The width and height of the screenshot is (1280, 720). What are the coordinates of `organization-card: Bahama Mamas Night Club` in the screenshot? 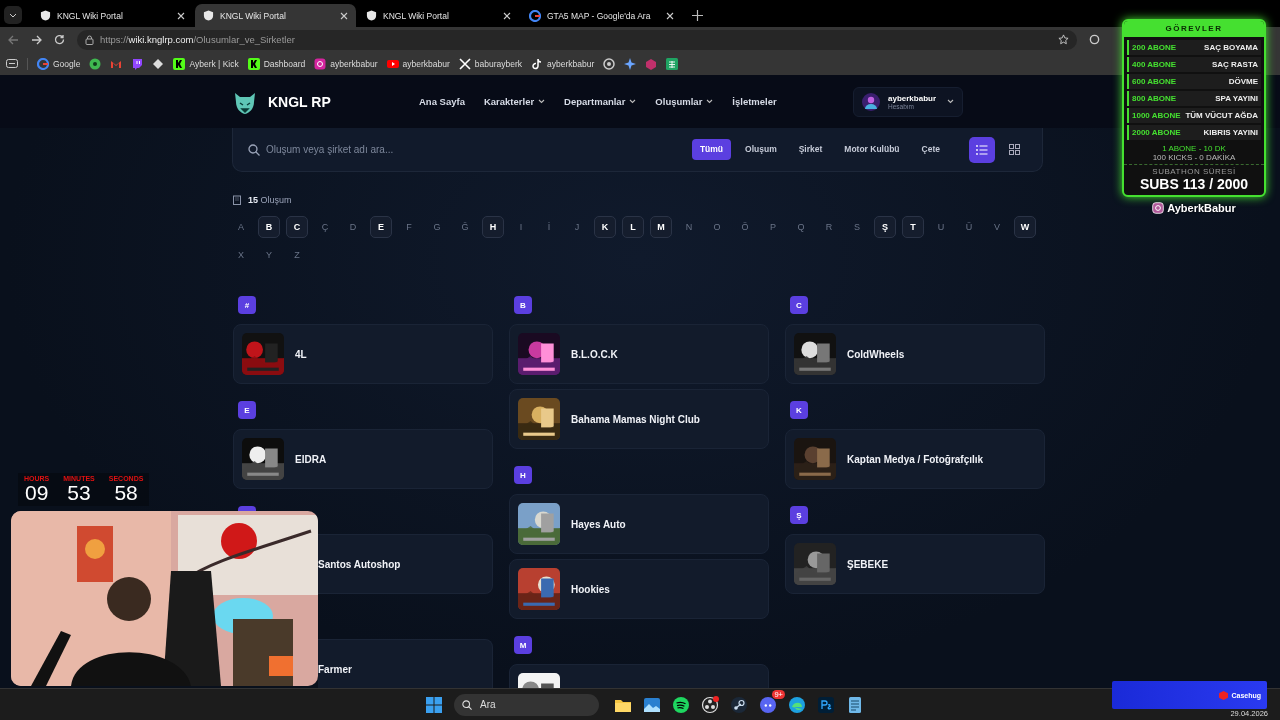 It's located at (639, 419).